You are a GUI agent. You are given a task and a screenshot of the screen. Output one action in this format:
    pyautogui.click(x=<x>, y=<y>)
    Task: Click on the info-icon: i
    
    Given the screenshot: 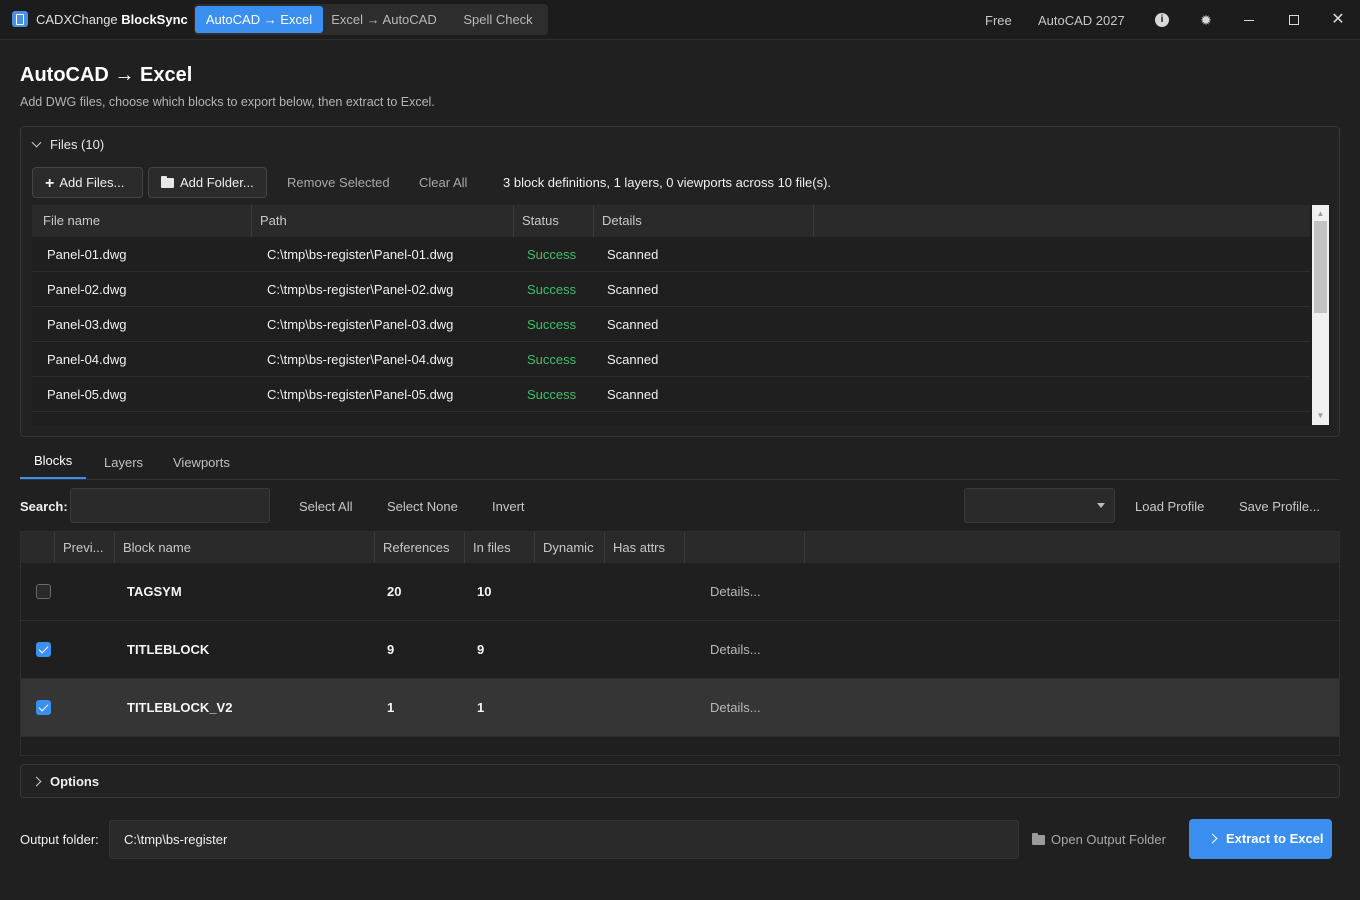 What is the action you would take?
    pyautogui.click(x=1162, y=20)
    